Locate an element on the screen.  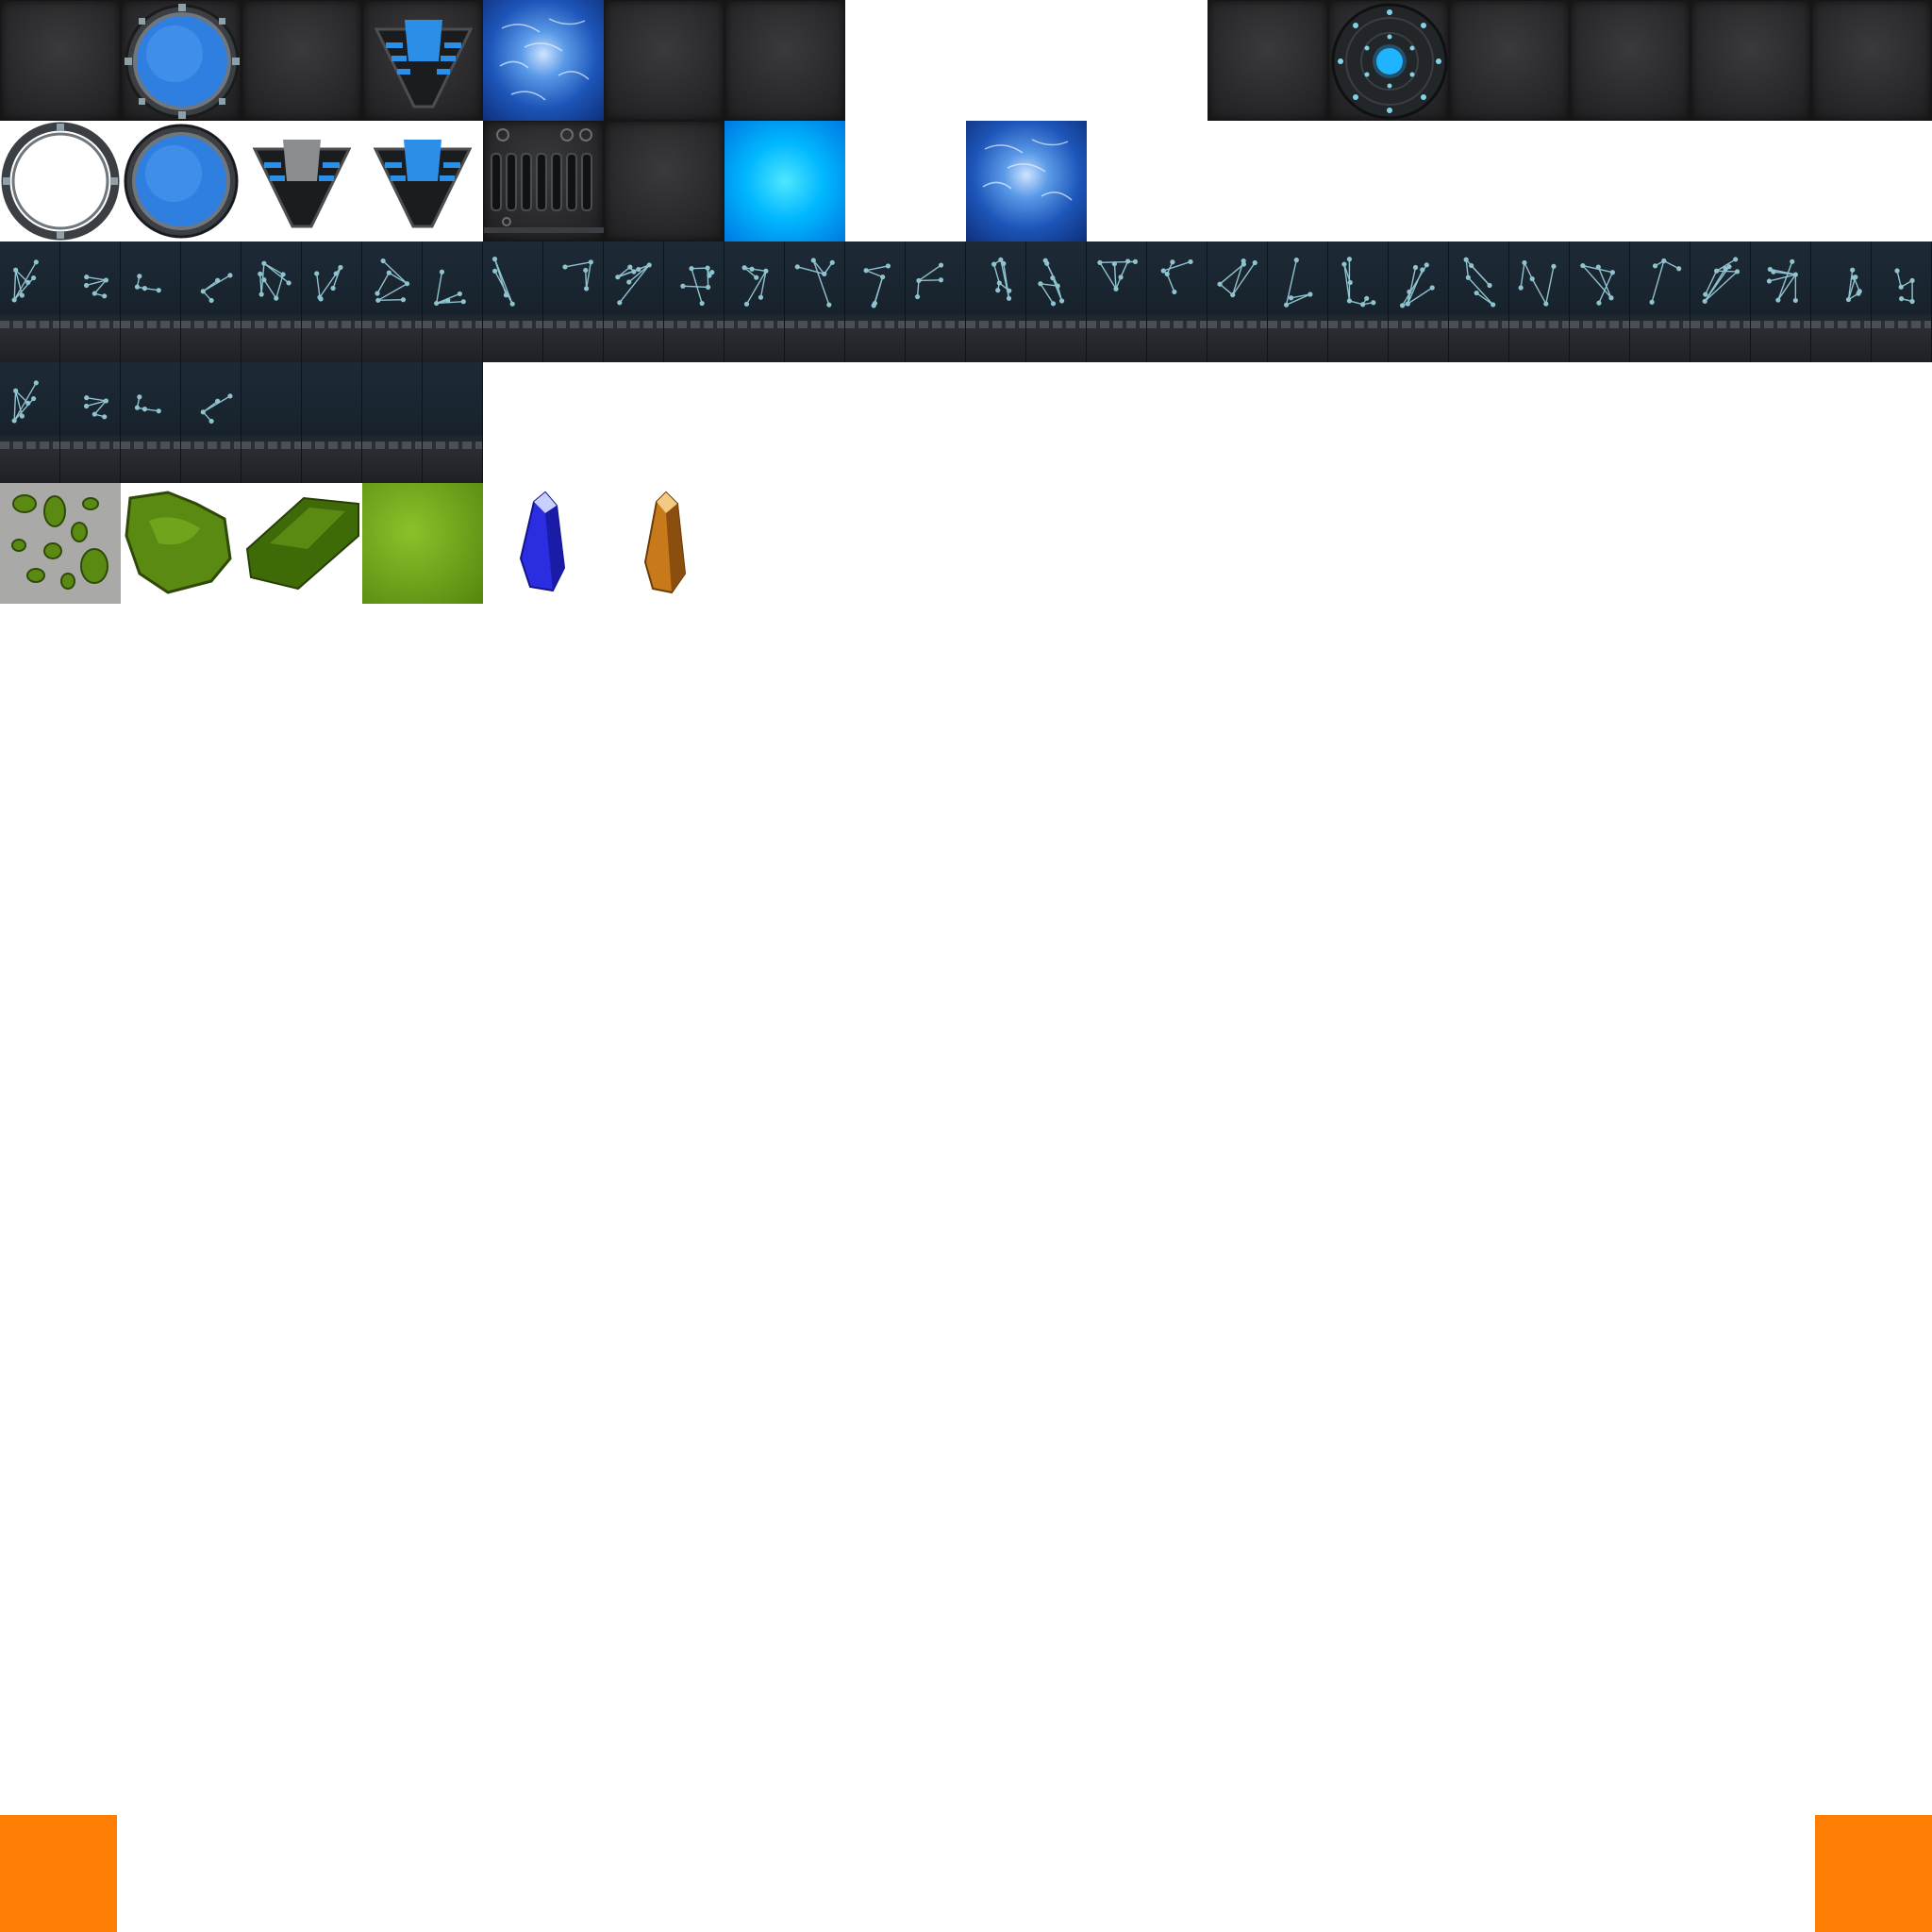
chevron-unlit-tile is located at coordinates (302, 182).